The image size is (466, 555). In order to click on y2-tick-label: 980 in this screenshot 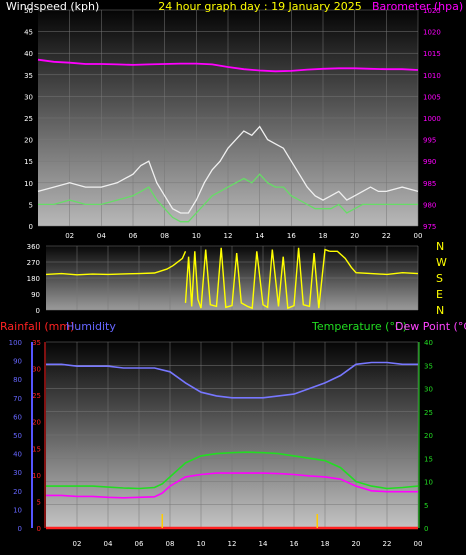, I will do `click(429, 205)`.